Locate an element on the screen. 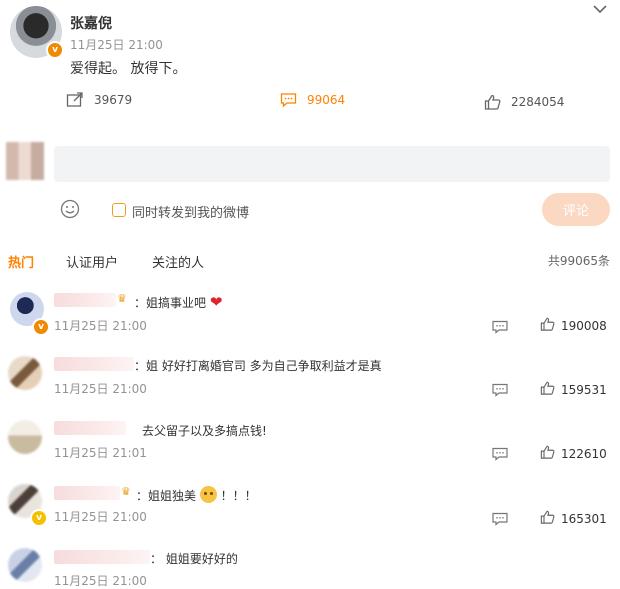 This screenshot has height=589, width=620. like-count: 2284054 is located at coordinates (538, 102).